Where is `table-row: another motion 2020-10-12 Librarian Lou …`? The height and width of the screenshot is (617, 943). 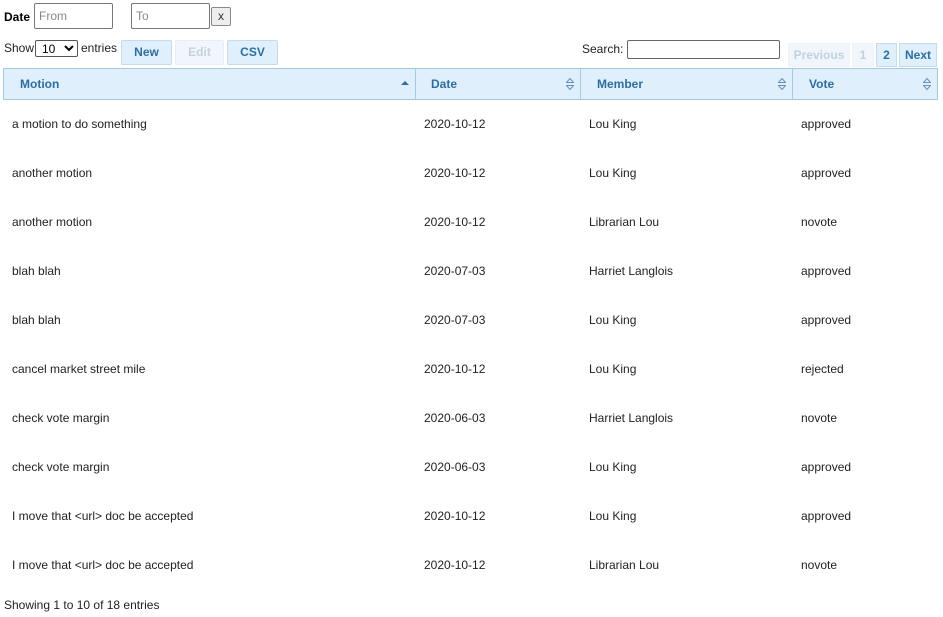 table-row: another motion 2020-10-12 Librarian Lou … is located at coordinates (470, 222).